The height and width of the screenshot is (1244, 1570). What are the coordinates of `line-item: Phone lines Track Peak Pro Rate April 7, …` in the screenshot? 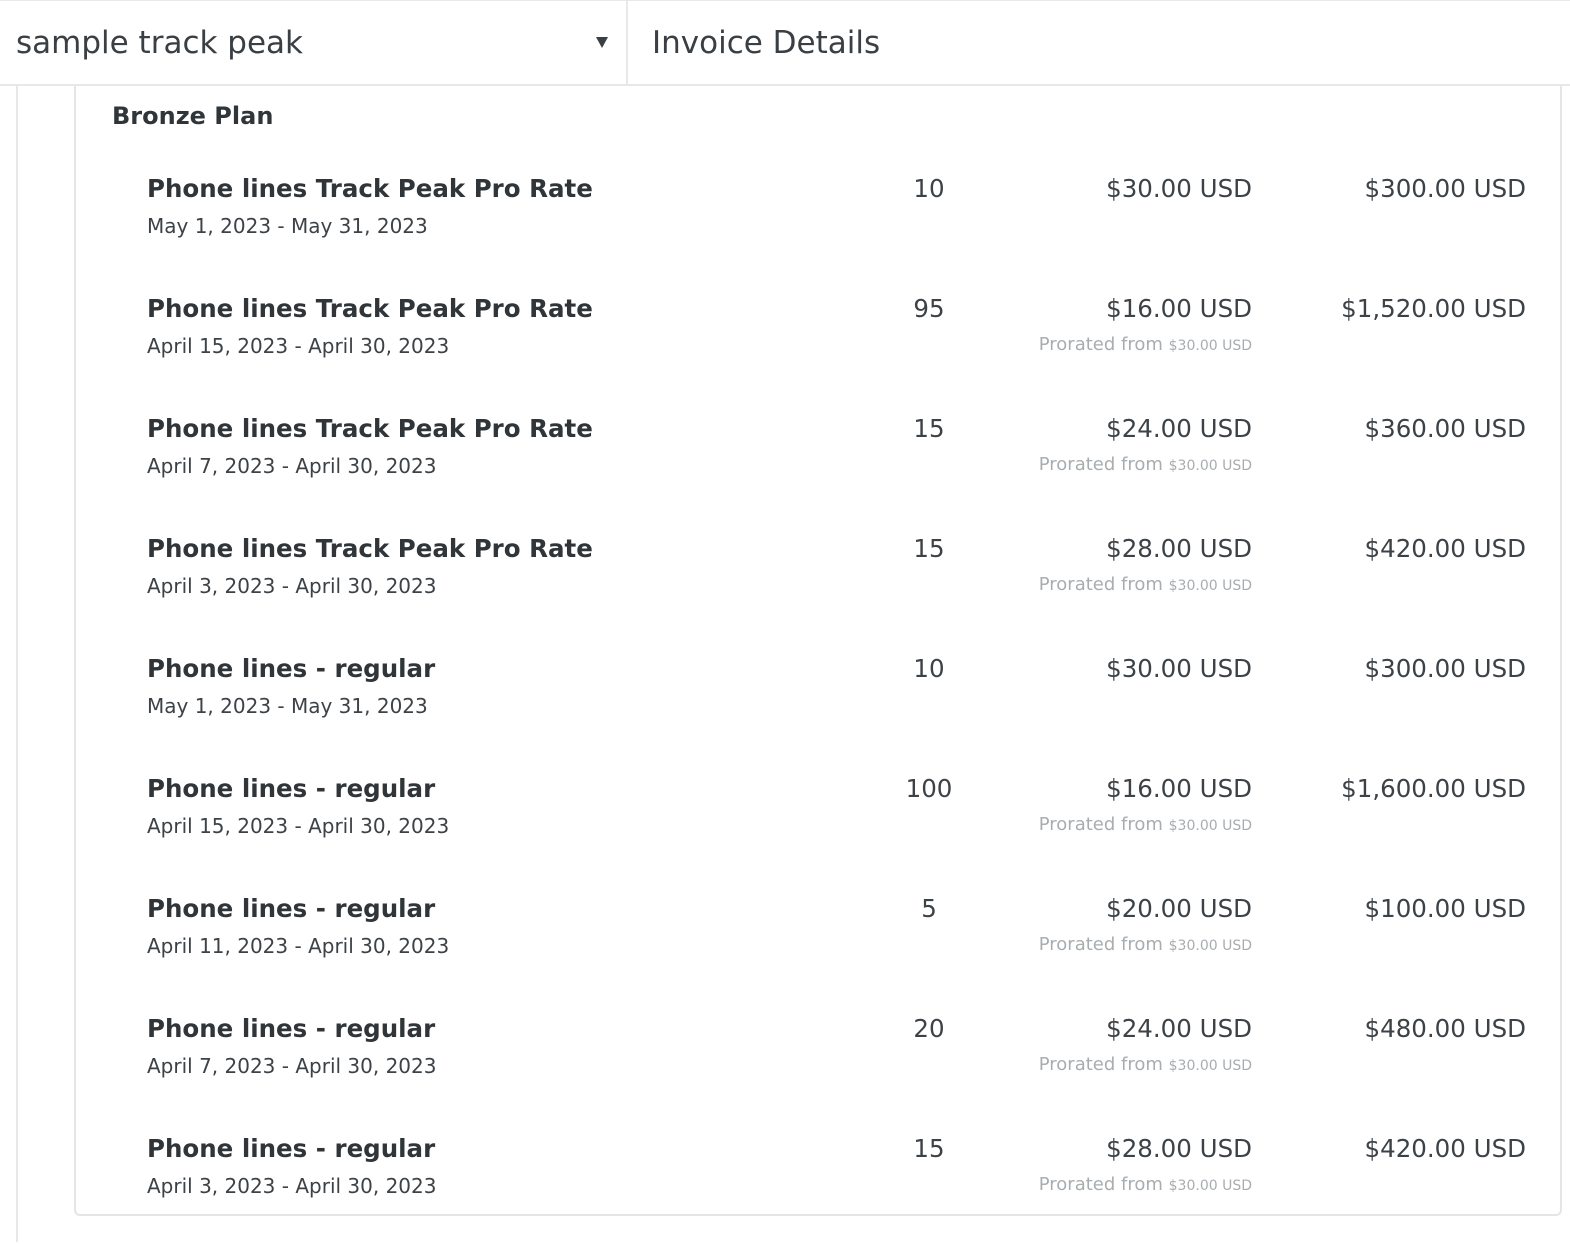 It's located at (818, 469).